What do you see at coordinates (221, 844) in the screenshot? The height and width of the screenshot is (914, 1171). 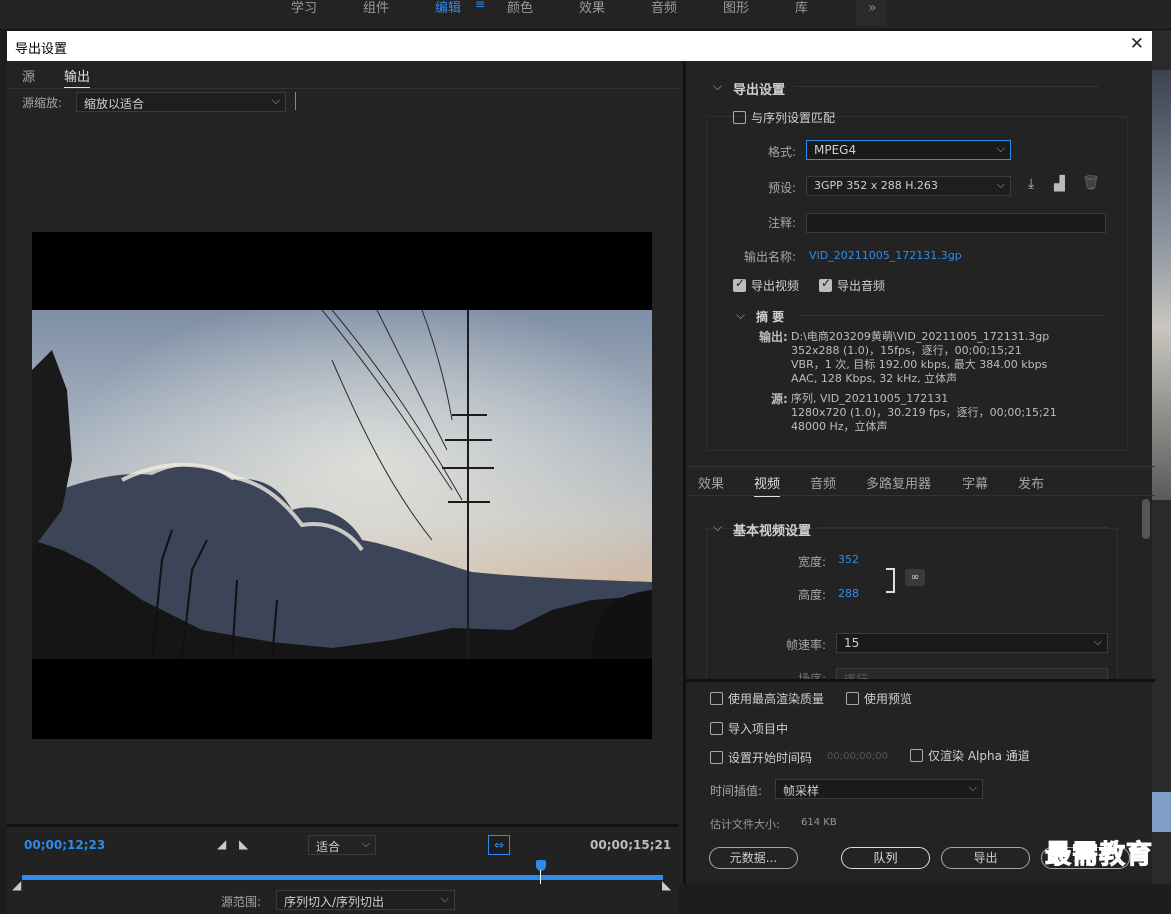 I see `mark-in-icon: ◢` at bounding box center [221, 844].